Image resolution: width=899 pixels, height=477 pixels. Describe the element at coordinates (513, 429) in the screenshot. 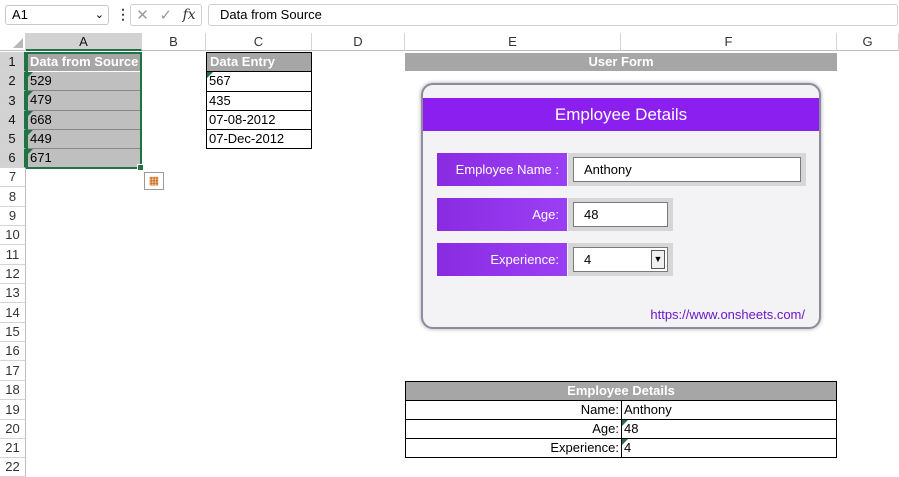

I see `employee-table-label-age: Age:` at that location.